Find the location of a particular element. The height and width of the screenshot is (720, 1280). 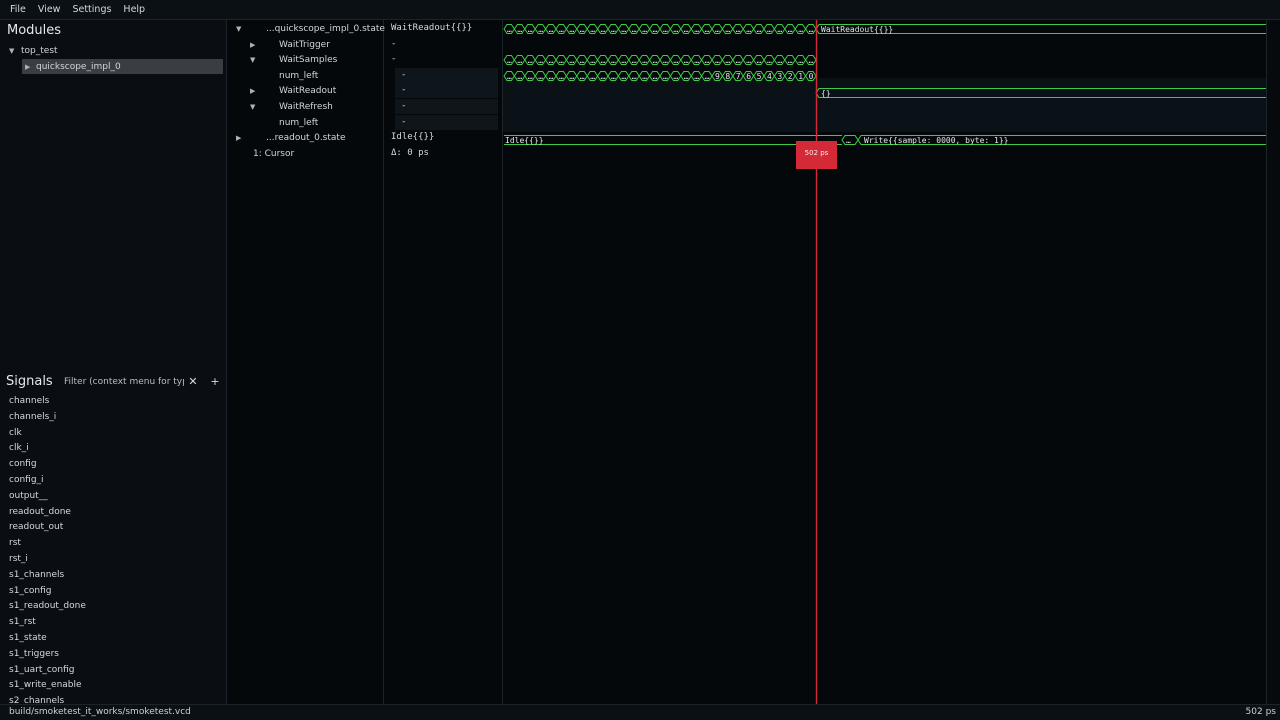

signal-item: output__ is located at coordinates (114, 497).